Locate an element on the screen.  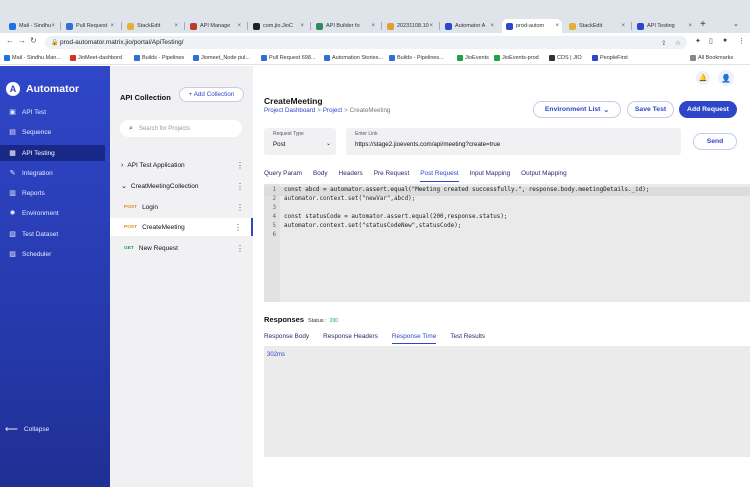
bookmark-item: JioEvents-prod is located at coordinates (516, 58).